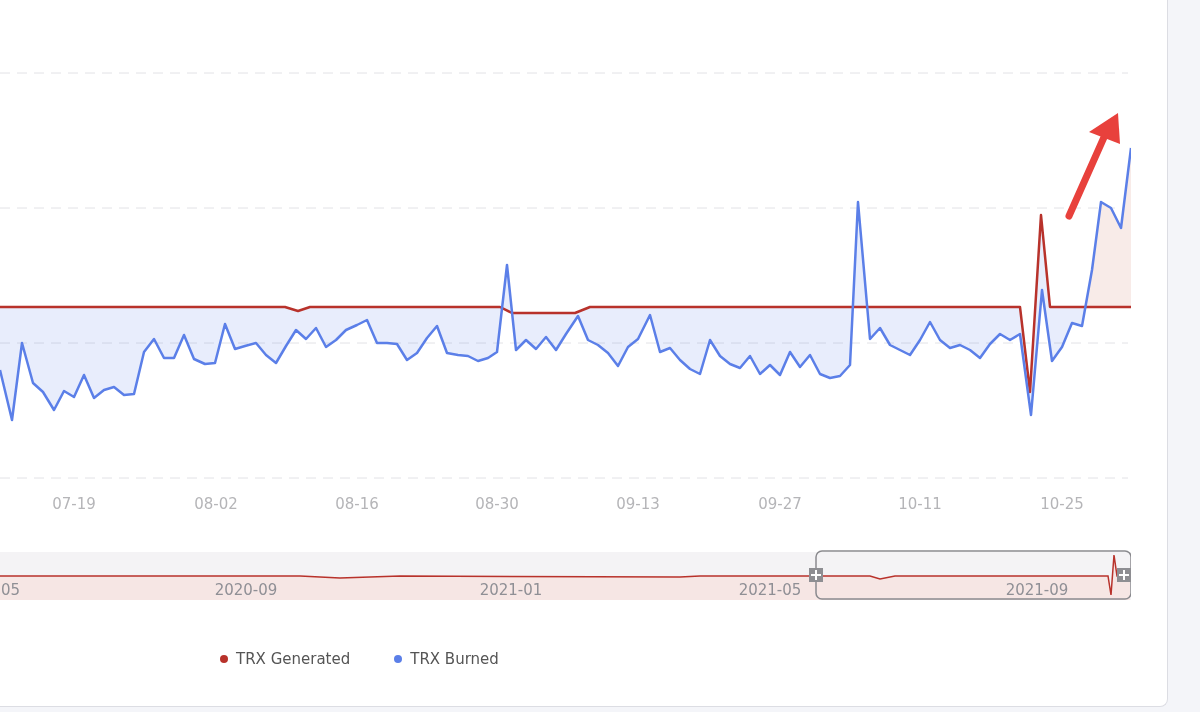  What do you see at coordinates (1037, 590) in the screenshot?
I see `axis-label: 2021-09` at bounding box center [1037, 590].